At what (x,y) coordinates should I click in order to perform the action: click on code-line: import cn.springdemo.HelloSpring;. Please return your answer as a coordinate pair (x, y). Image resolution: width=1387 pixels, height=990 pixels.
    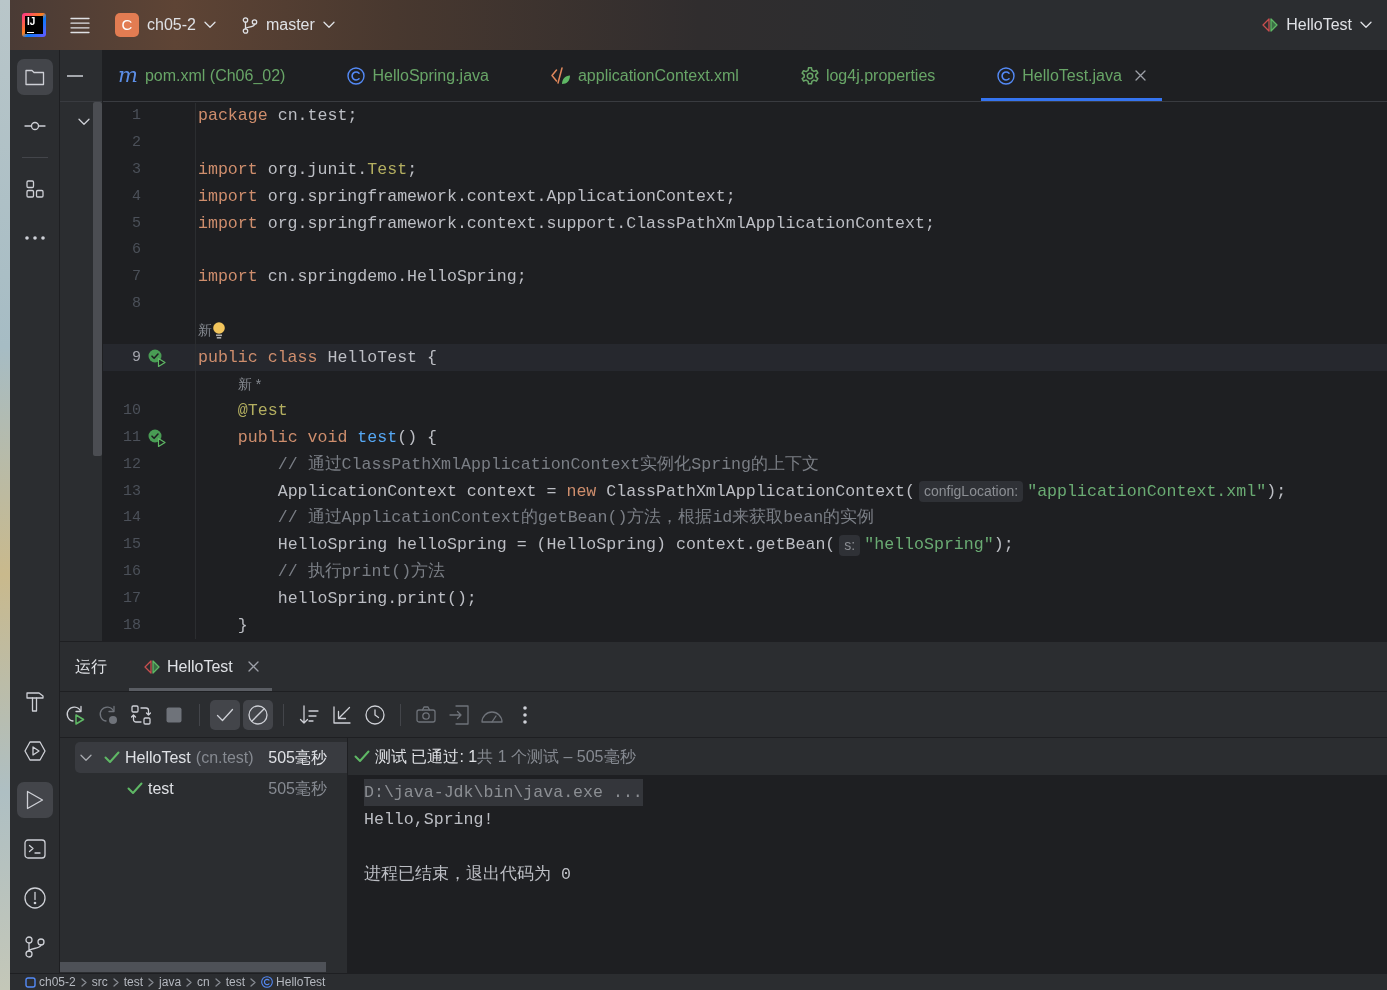
    Looking at the image, I should click on (362, 277).